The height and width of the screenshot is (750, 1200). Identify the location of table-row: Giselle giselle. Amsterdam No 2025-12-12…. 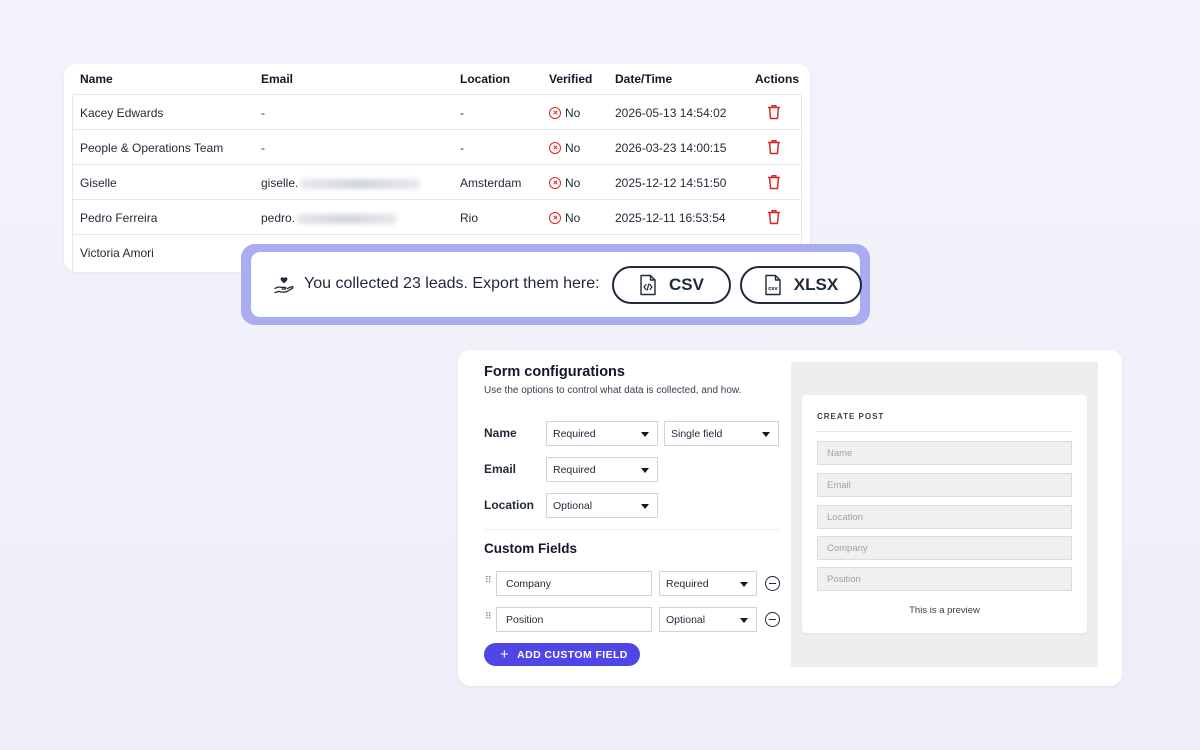
(437, 182).